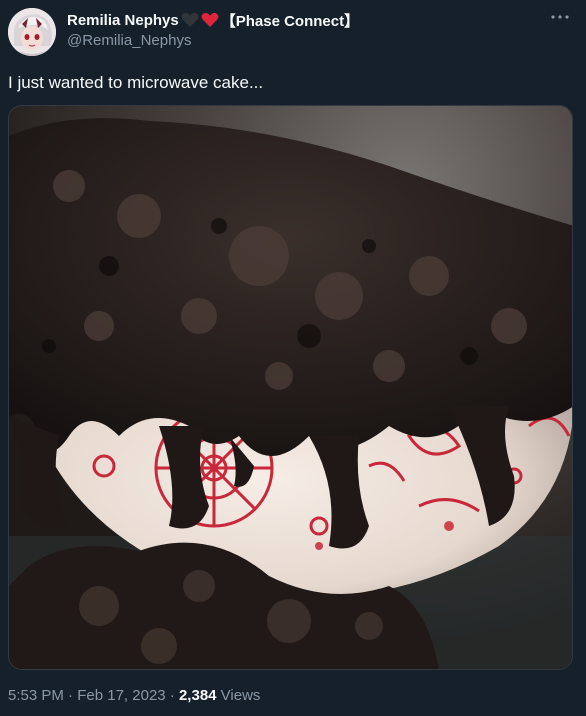 This screenshot has height=716, width=586. I want to click on display-name: Remilia Nephys, so click(123, 20).